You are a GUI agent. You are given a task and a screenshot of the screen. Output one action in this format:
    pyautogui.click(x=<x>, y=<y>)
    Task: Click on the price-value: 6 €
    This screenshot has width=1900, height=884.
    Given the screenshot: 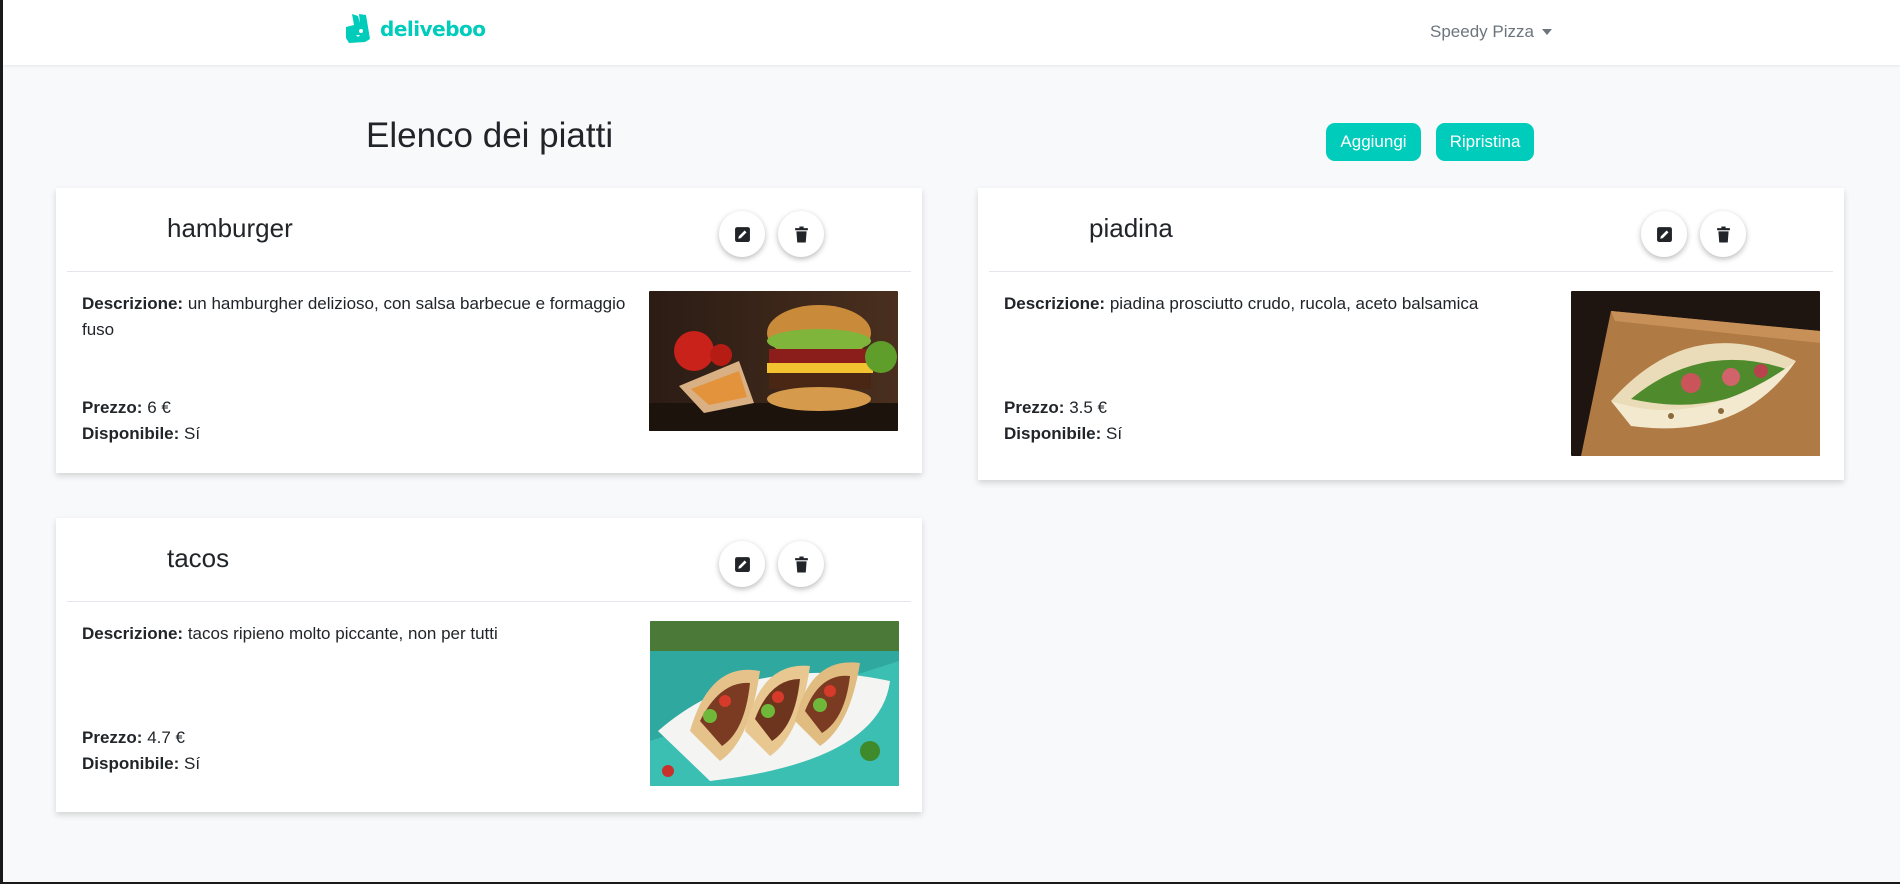 What is the action you would take?
    pyautogui.click(x=159, y=407)
    